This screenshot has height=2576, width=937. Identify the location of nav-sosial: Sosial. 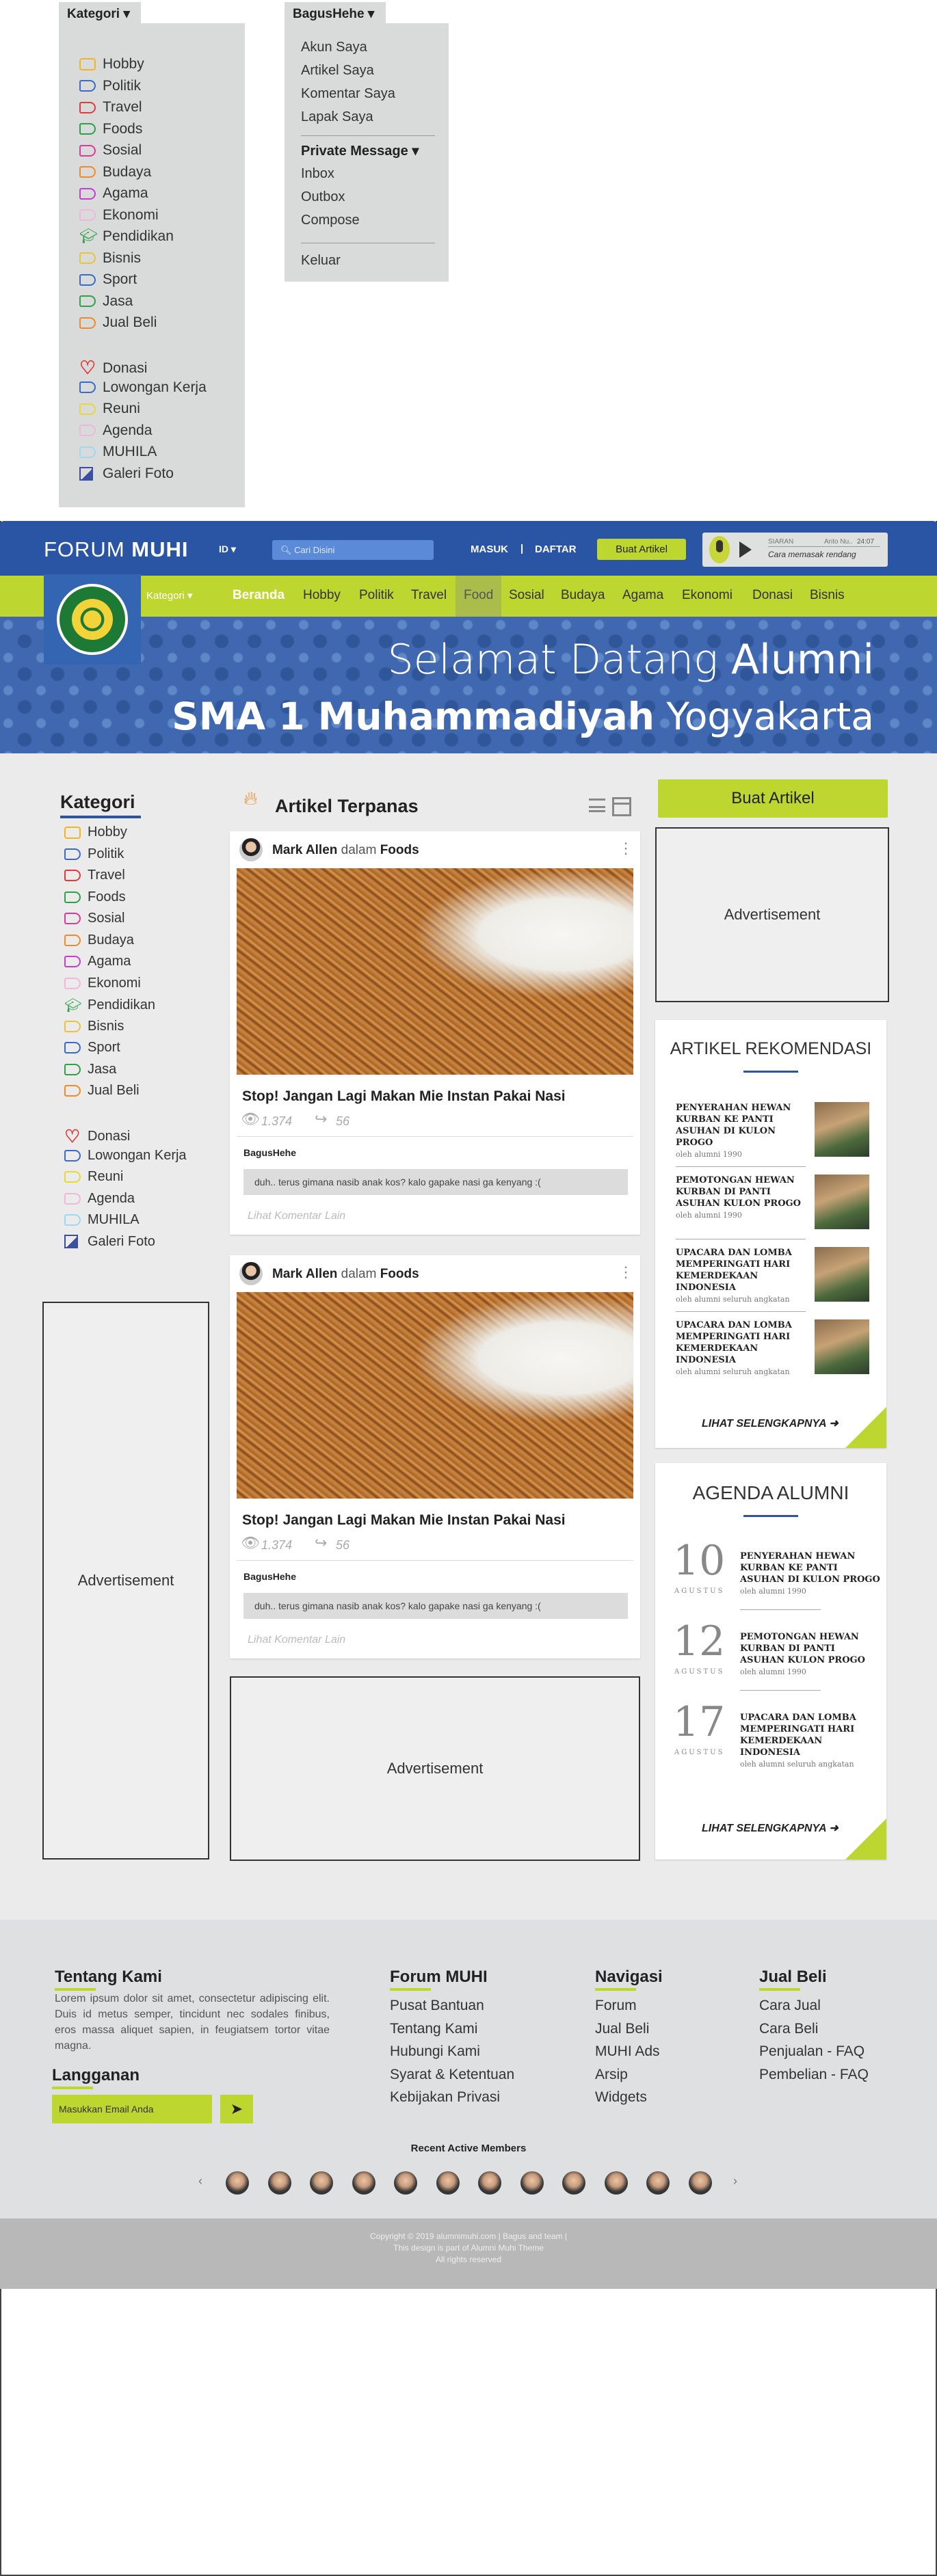
(526, 595).